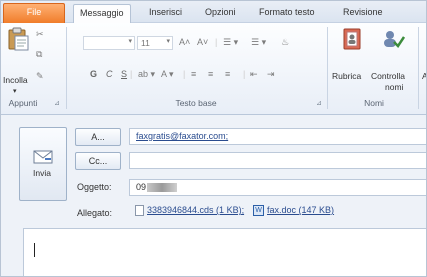 This screenshot has width=427, height=277. I want to click on attachment-2: Wfax.doc (147 KB), so click(294, 211).